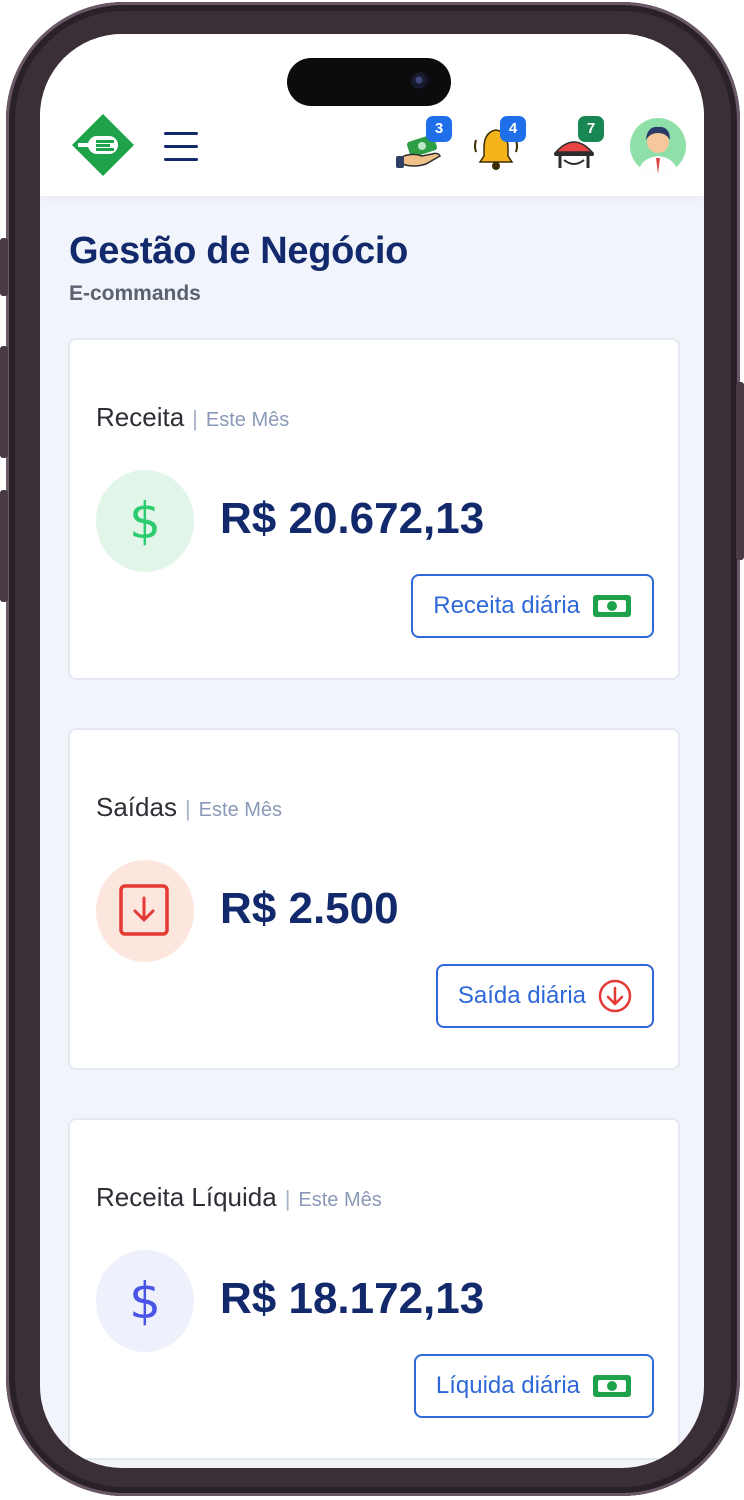 The height and width of the screenshot is (1500, 744). I want to click on brand-logo-icon, so click(103, 145).